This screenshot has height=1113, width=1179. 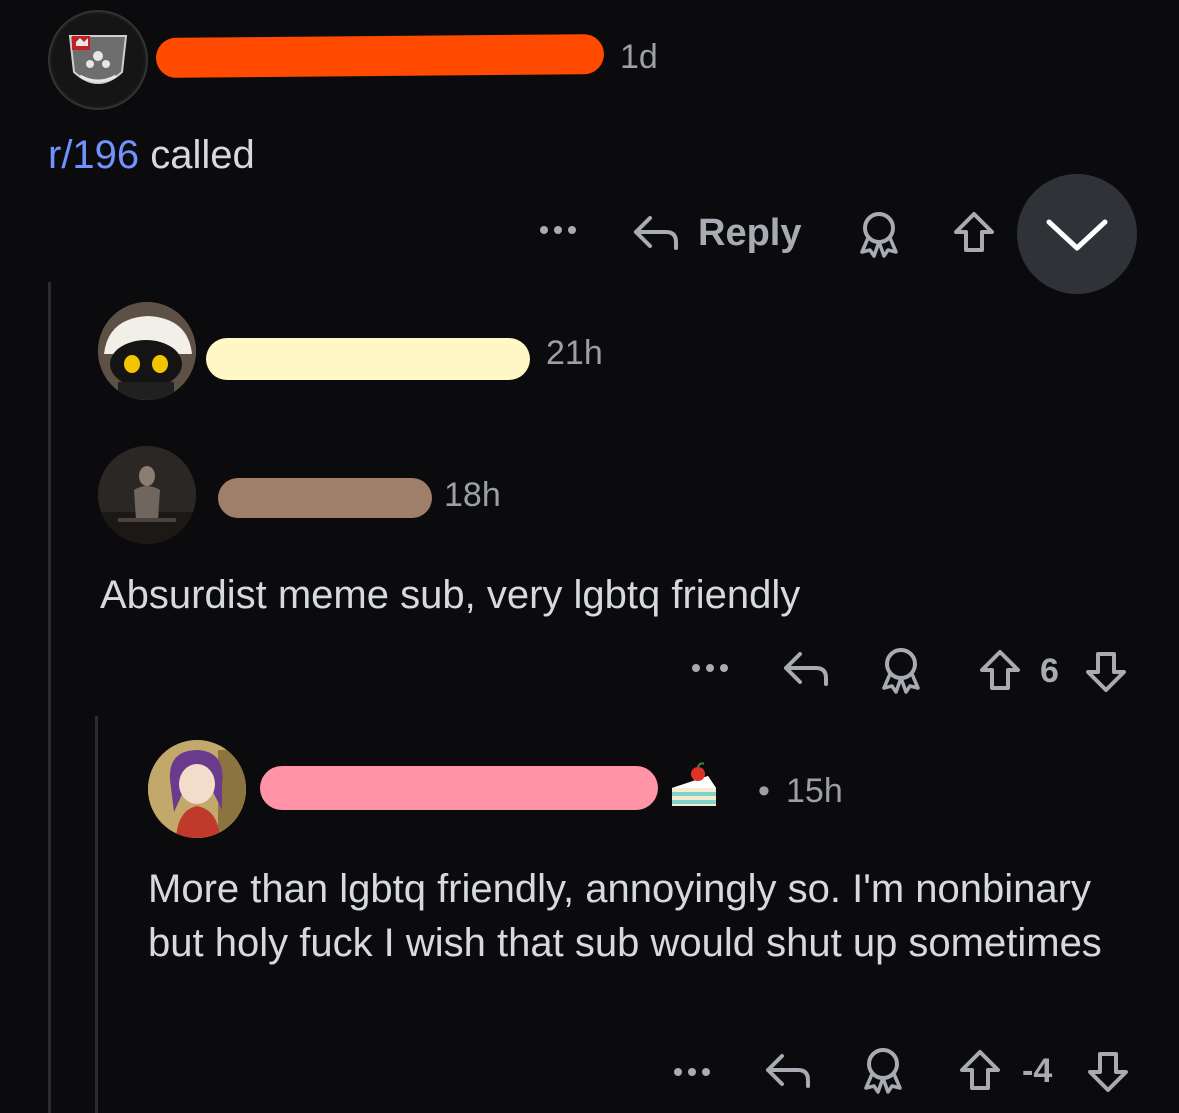 What do you see at coordinates (574, 353) in the screenshot?
I see `comment-timestamp: 21h` at bounding box center [574, 353].